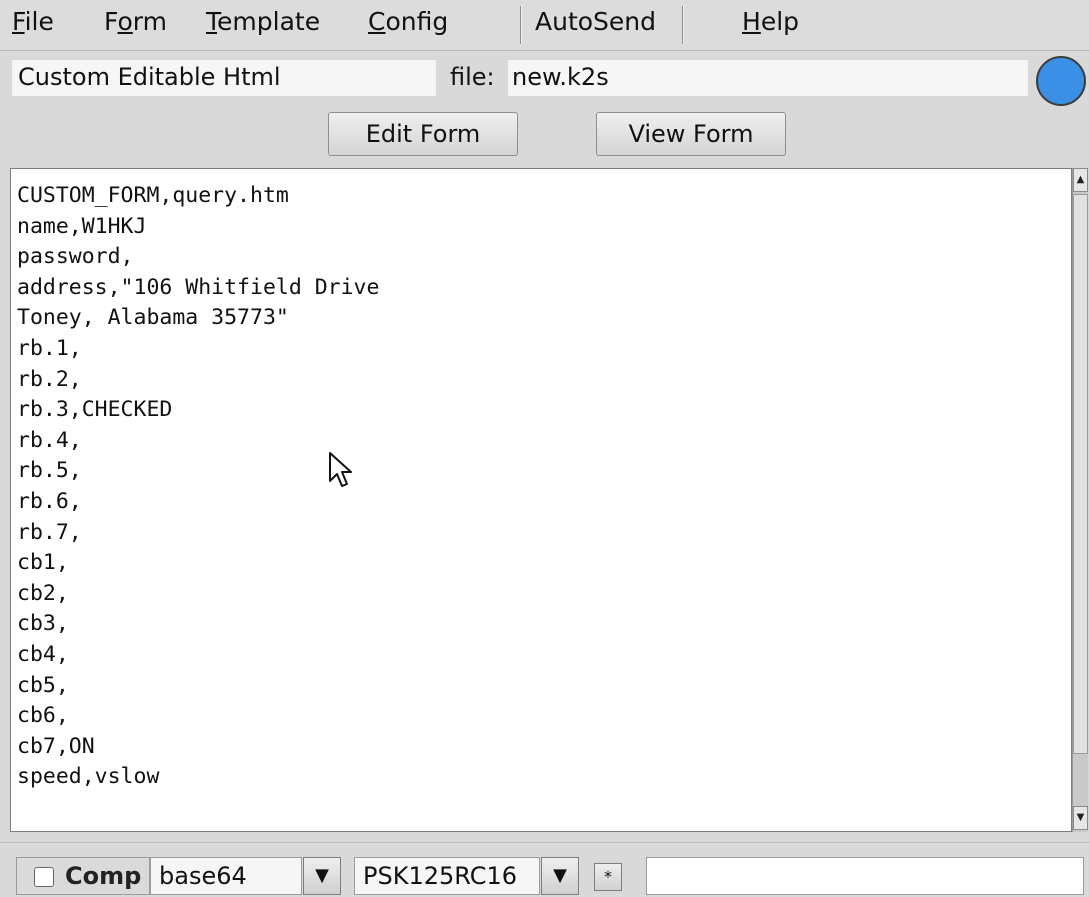 The height and width of the screenshot is (897, 1089). Describe the element at coordinates (49, 532) in the screenshot. I see `editor-line: rb.7,` at that location.